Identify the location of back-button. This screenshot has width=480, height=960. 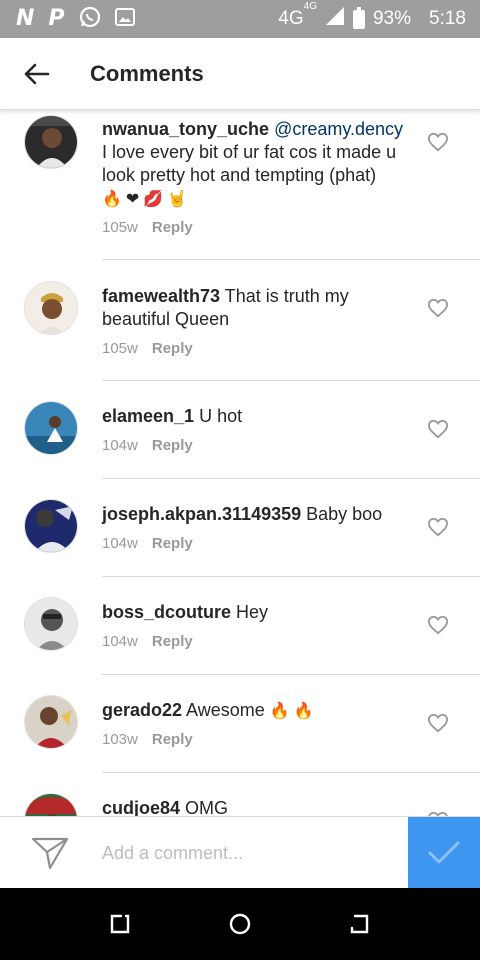
(36, 74).